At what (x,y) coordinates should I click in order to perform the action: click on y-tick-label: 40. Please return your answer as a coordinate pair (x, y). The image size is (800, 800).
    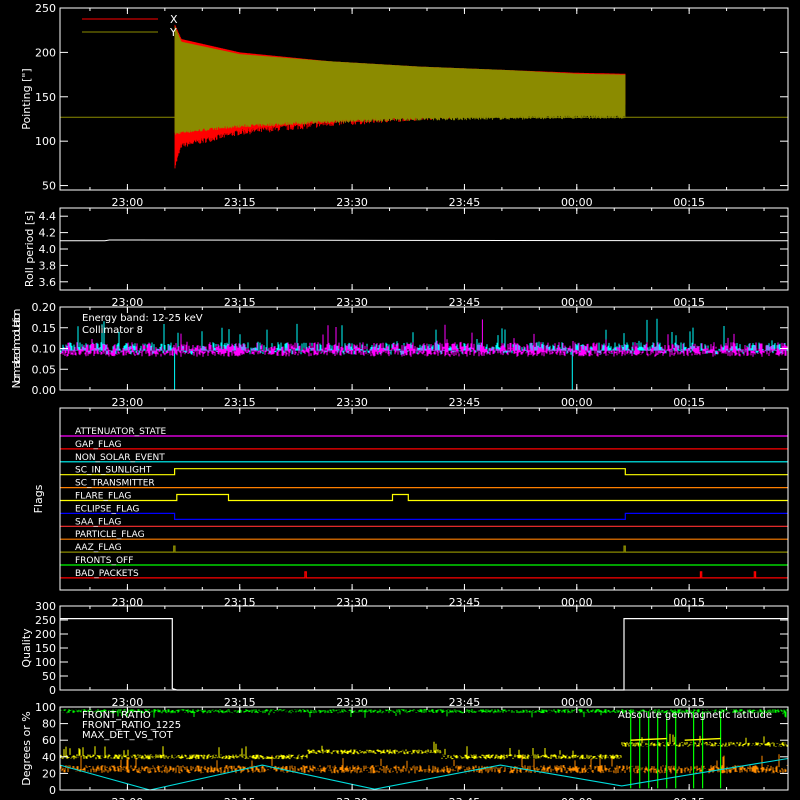
    Looking at the image, I should click on (49, 757).